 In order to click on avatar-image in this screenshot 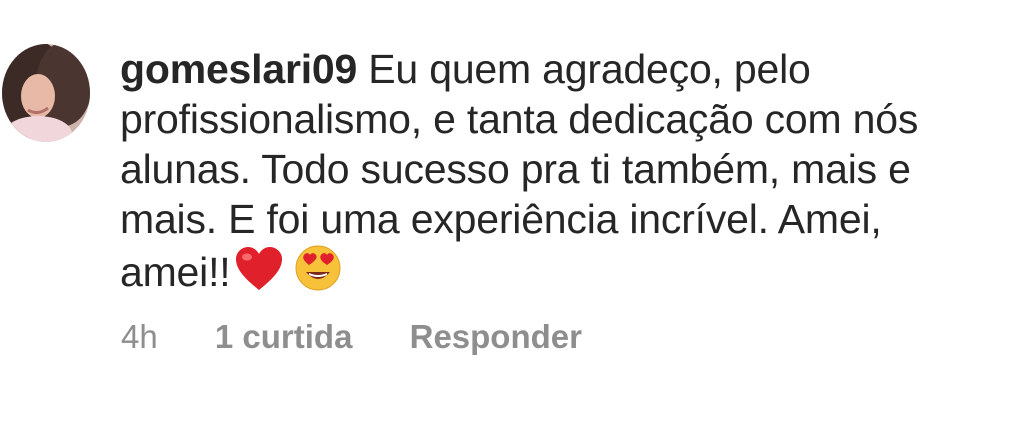, I will do `click(46, 93)`.